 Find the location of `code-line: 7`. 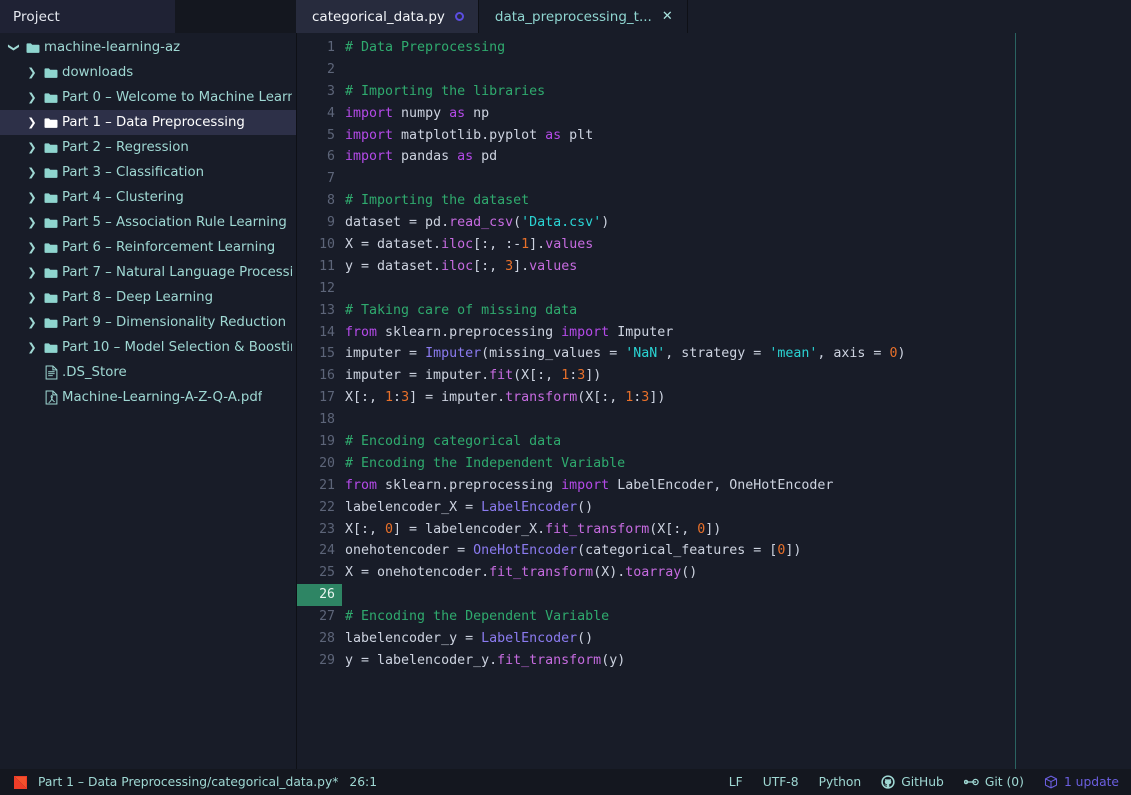

code-line: 7 is located at coordinates (714, 179).